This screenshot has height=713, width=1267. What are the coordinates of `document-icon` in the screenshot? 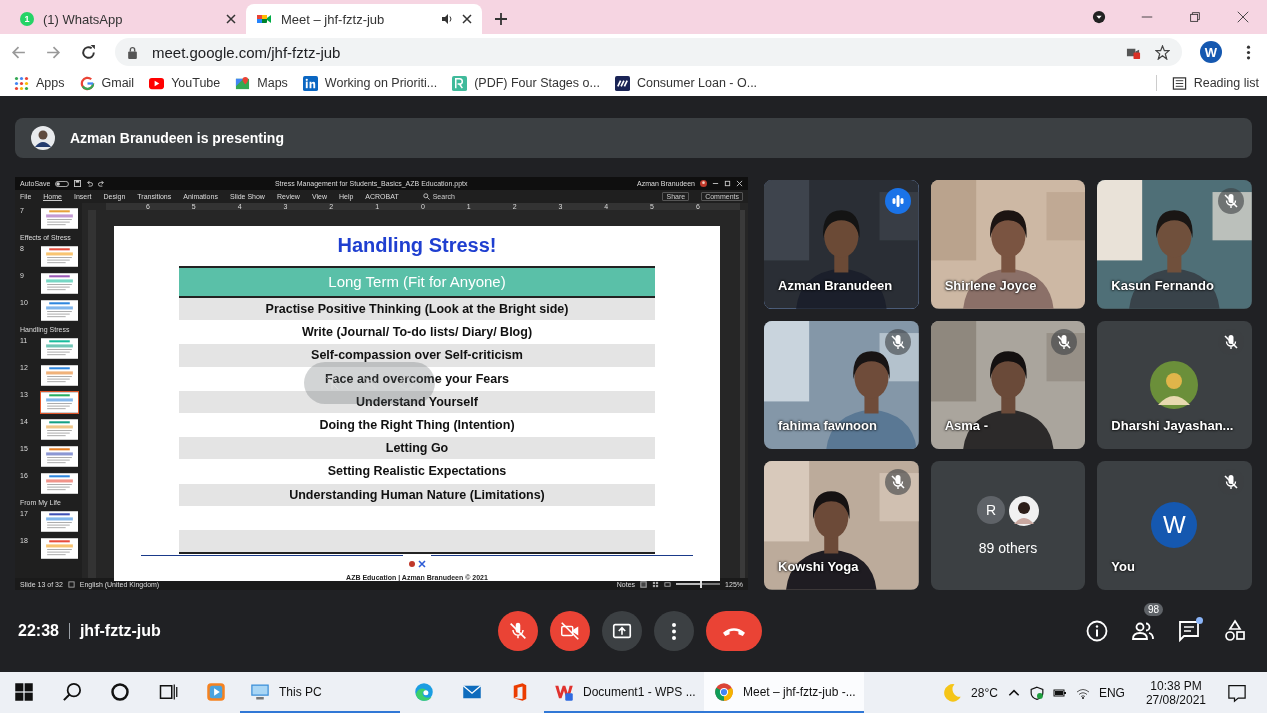 It's located at (460, 83).